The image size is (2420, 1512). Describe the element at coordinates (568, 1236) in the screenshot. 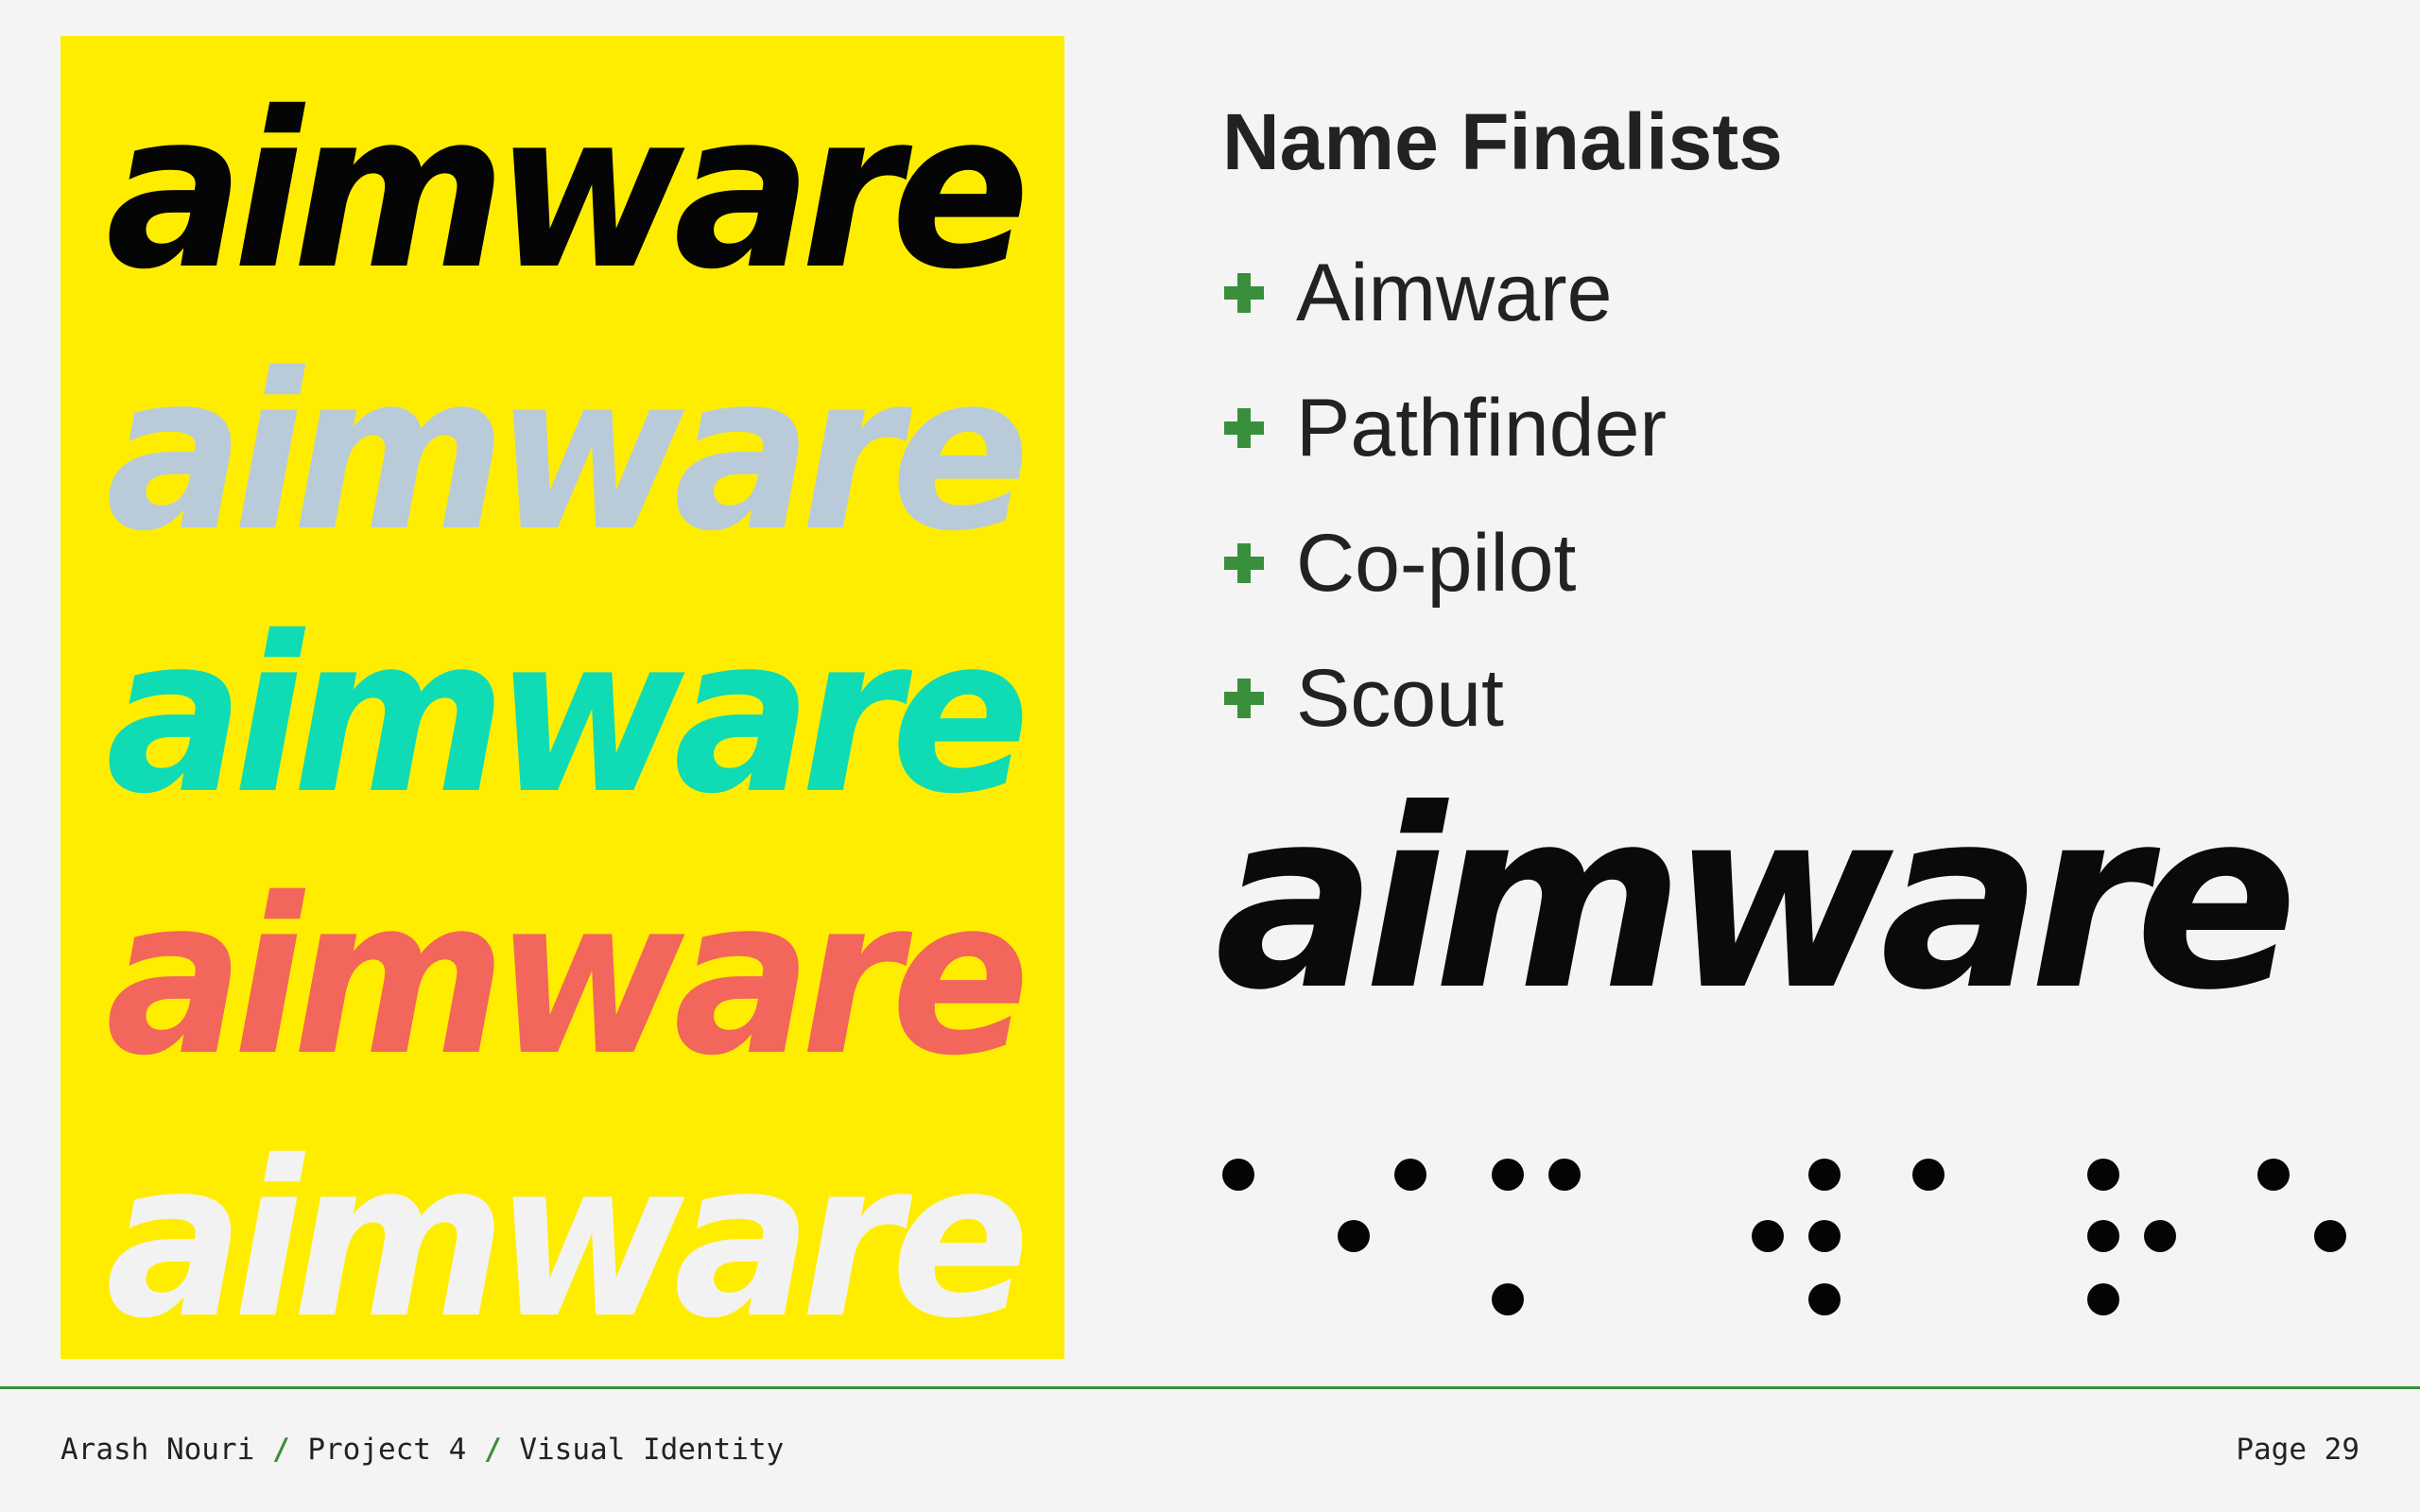

I see `poster-wordmark-white: aimware` at that location.